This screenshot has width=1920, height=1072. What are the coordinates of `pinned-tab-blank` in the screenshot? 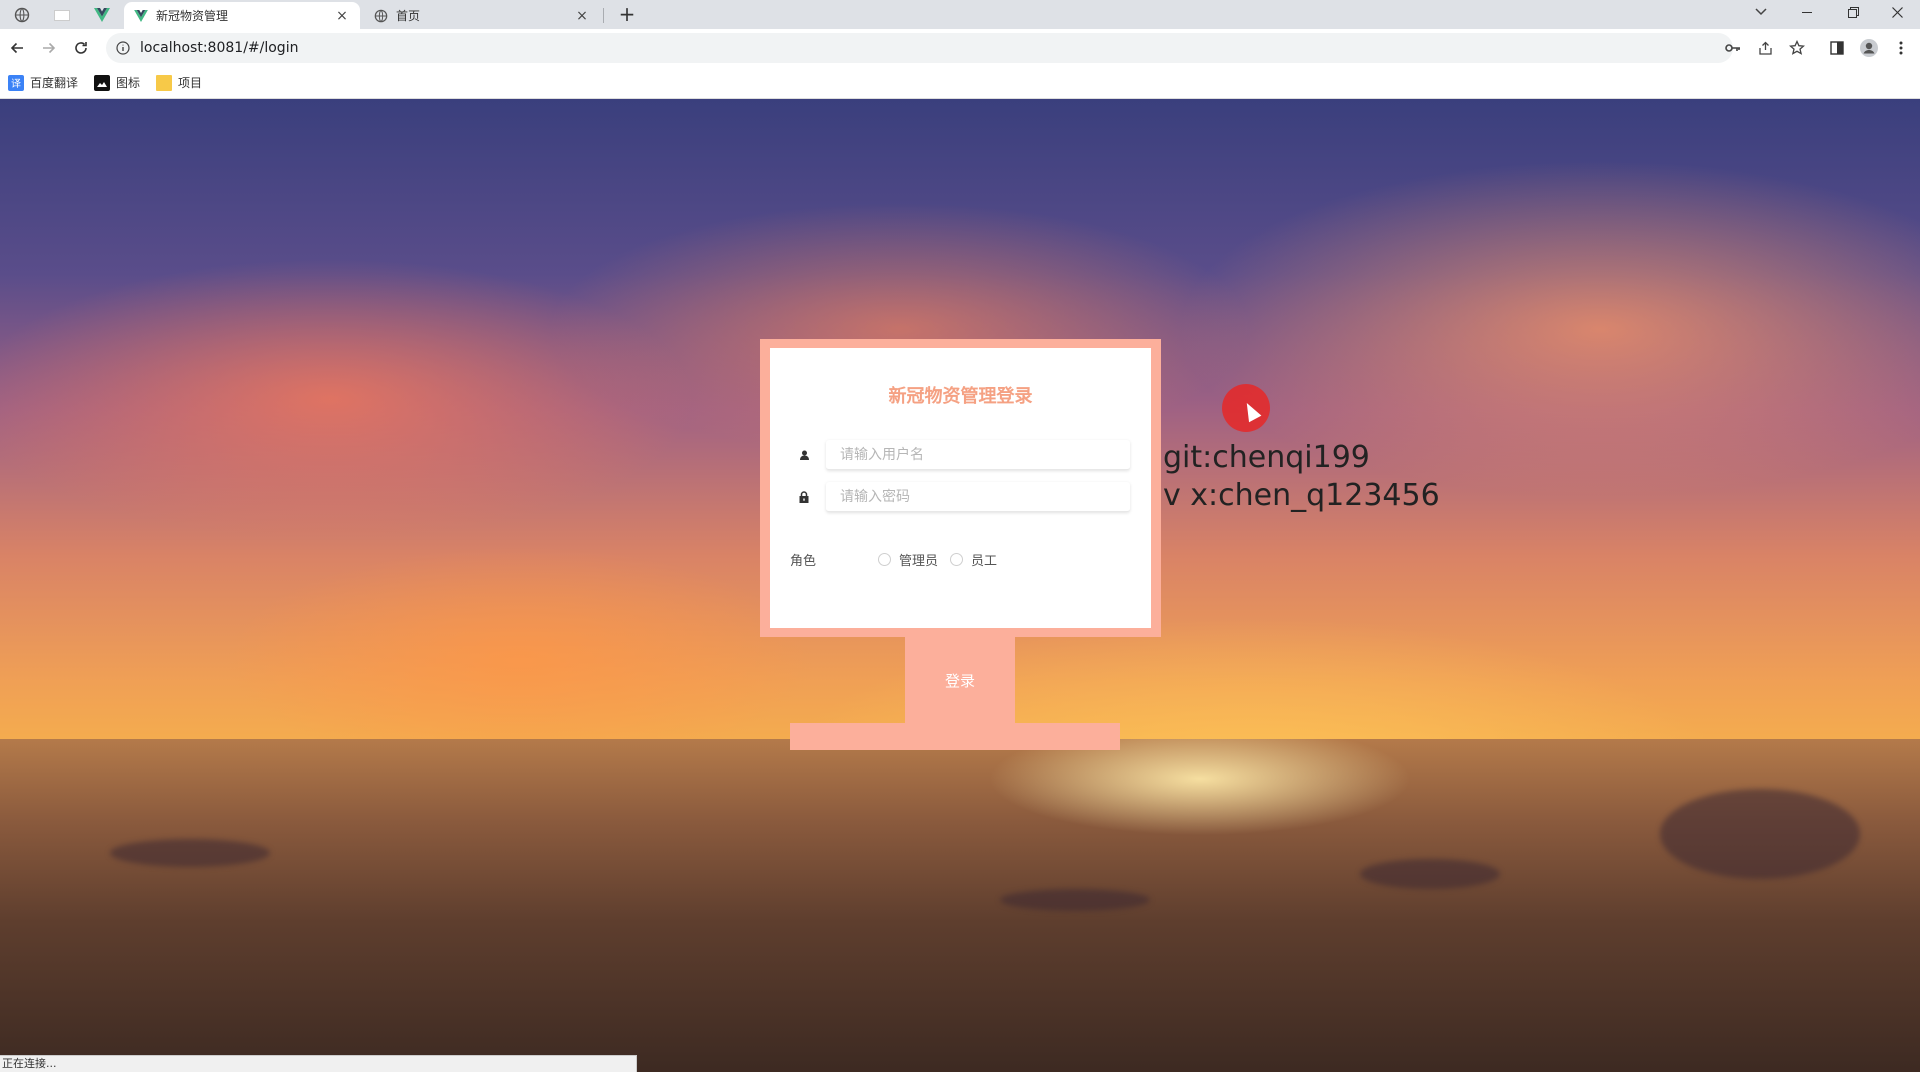 It's located at (62, 15).